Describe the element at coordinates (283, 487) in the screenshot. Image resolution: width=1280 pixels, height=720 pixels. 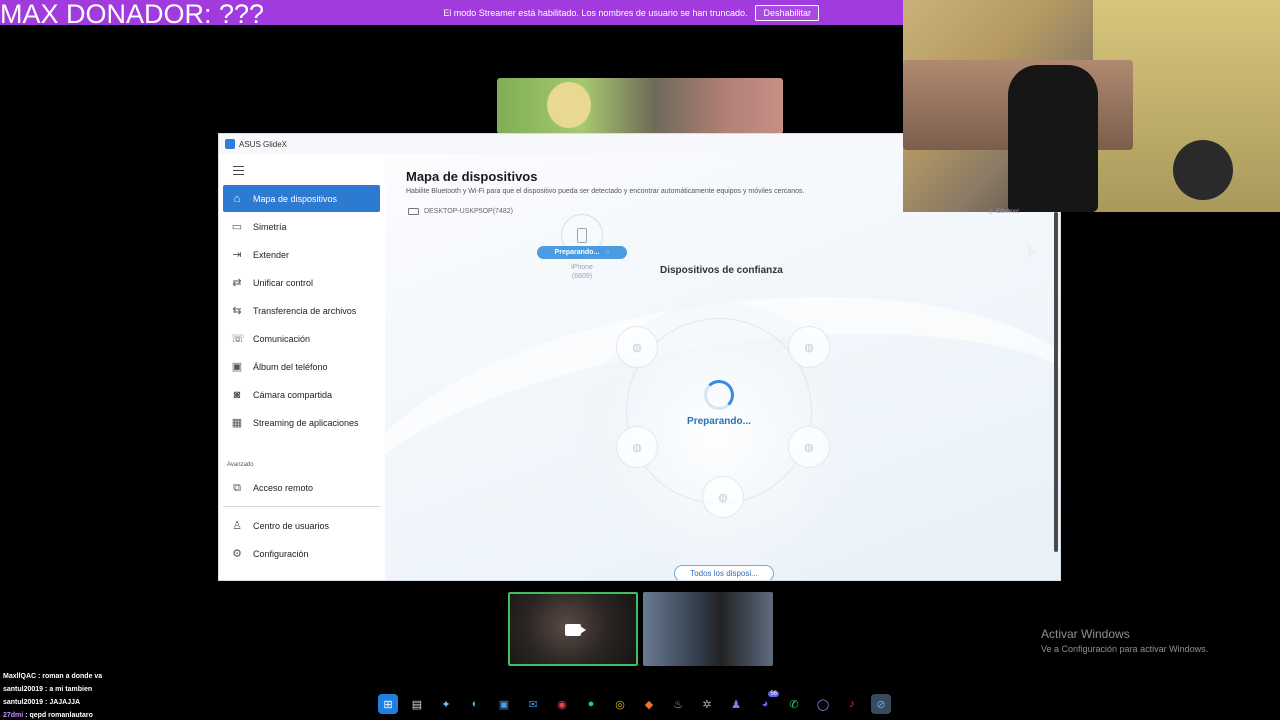
I see `sidebar-item-label: Acceso remoto` at that location.